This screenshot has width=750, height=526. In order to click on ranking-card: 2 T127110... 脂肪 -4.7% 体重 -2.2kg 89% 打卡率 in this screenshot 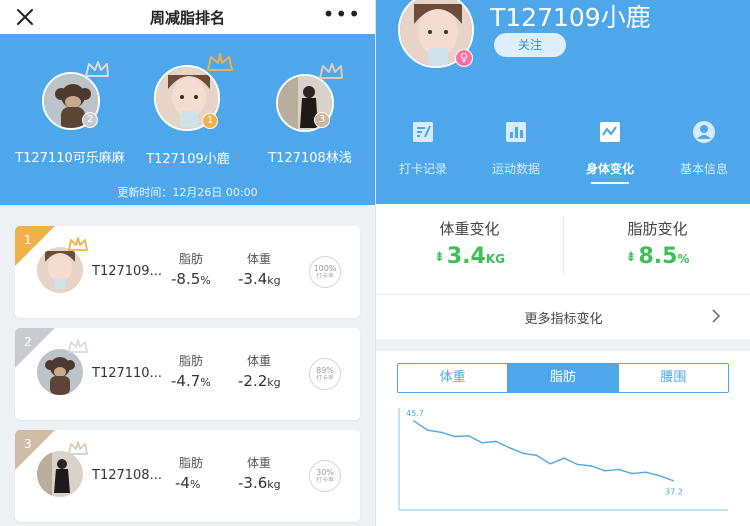, I will do `click(187, 374)`.